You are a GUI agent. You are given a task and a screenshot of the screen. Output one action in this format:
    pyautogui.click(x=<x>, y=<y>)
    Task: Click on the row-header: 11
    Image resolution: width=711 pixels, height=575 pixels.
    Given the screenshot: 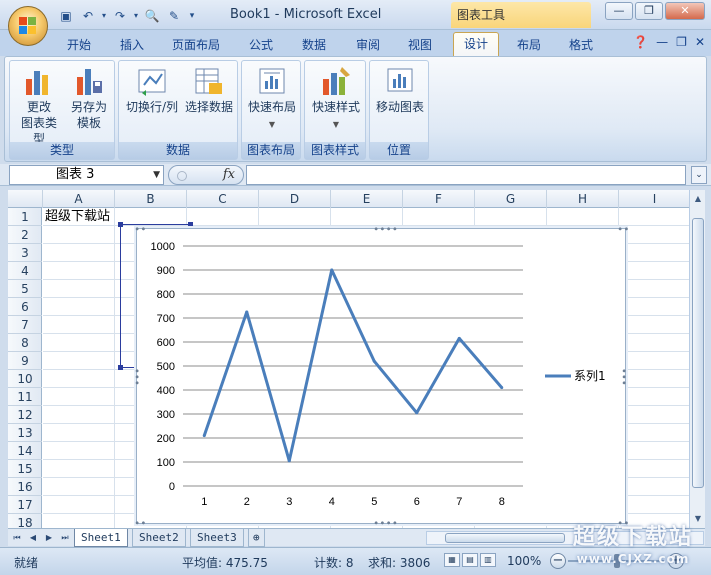 What is the action you would take?
    pyautogui.click(x=25, y=397)
    